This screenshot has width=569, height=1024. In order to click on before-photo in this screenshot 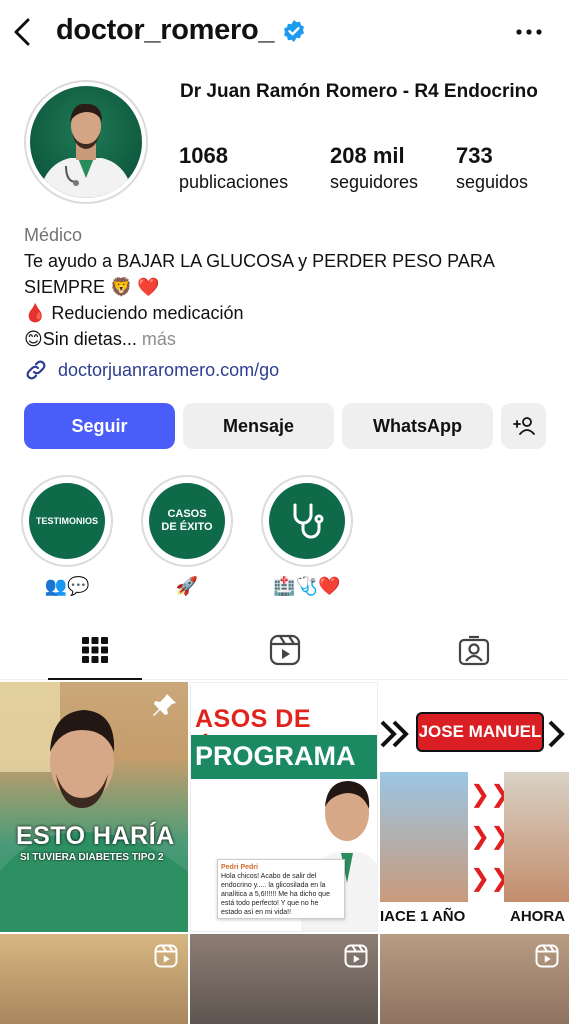, I will do `click(424, 837)`.